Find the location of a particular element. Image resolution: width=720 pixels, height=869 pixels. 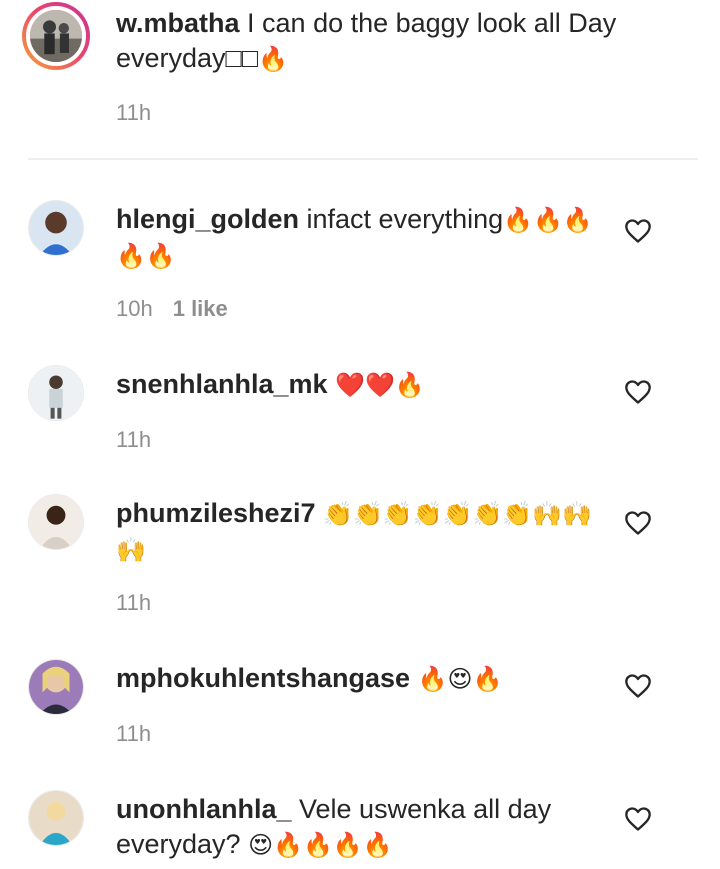

comment-username: hlengi_golden is located at coordinates (207, 219).